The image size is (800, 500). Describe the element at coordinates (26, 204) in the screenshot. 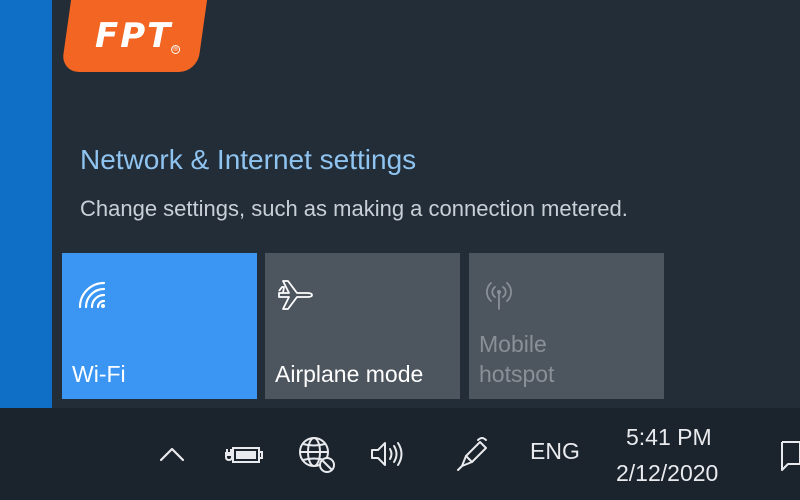

I see `desktop-background` at that location.